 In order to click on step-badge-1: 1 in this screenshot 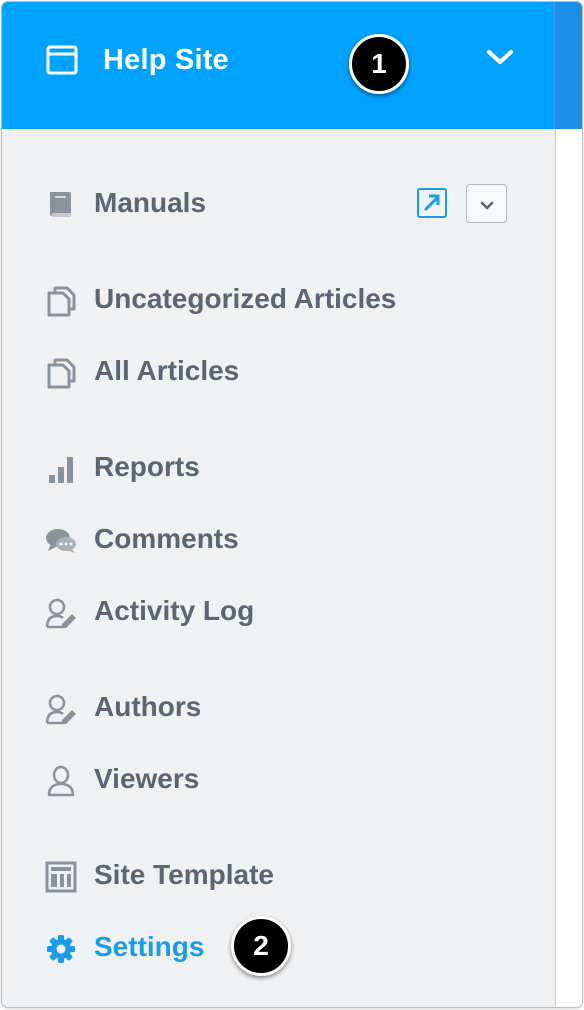, I will do `click(379, 64)`.